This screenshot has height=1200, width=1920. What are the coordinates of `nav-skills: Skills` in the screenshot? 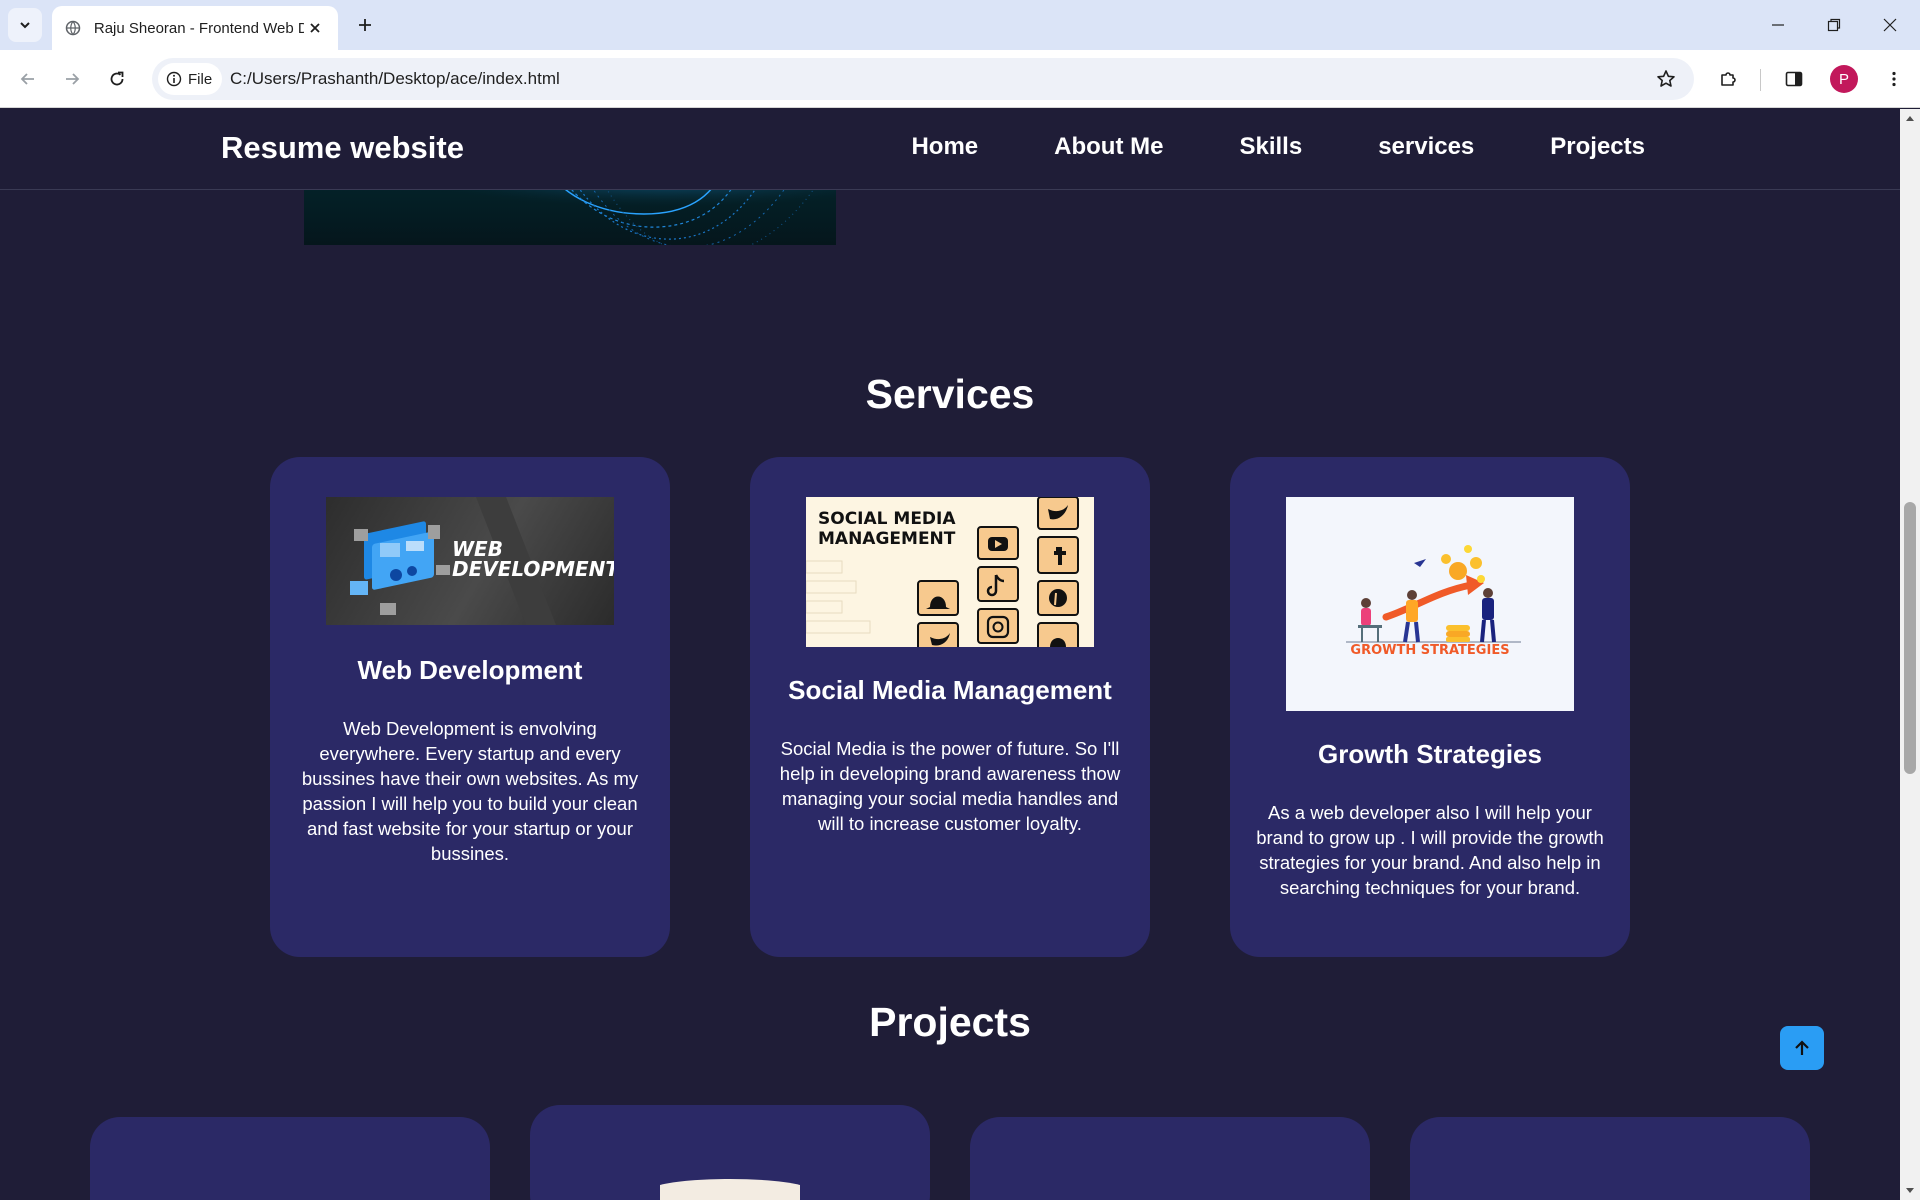 It's located at (1270, 147).